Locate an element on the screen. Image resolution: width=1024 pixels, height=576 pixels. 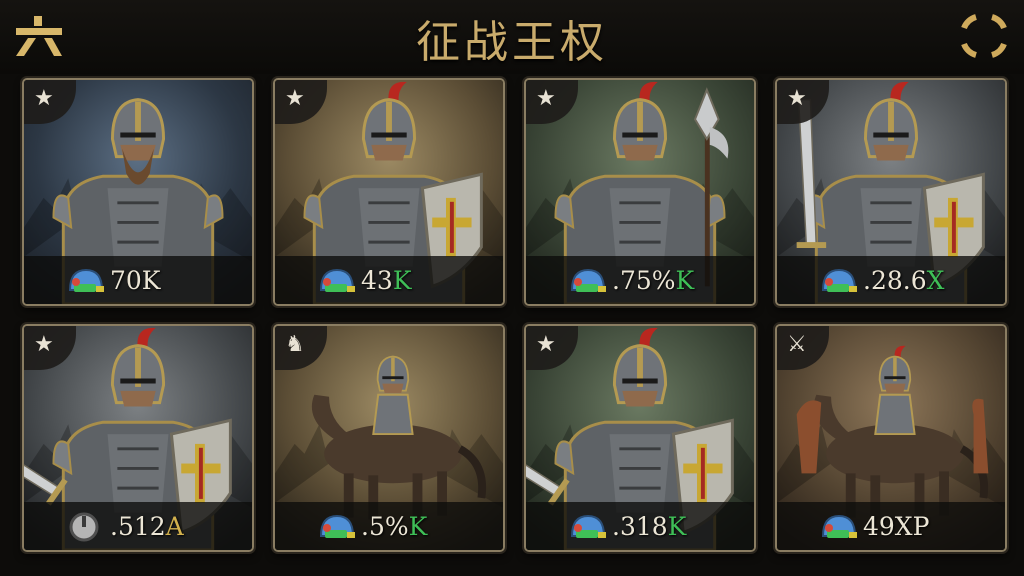
stat-value: 70K is located at coordinates (135, 280).